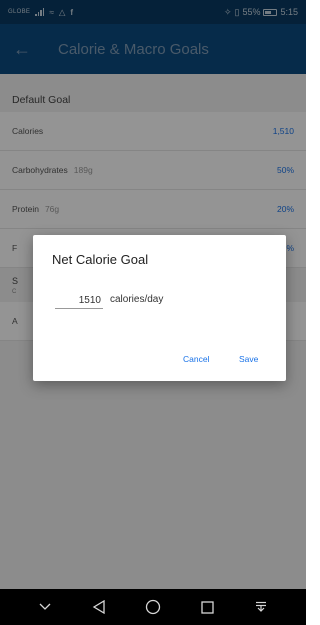 This screenshot has height=625, width=320. I want to click on chevron-down-icon, so click(45, 606).